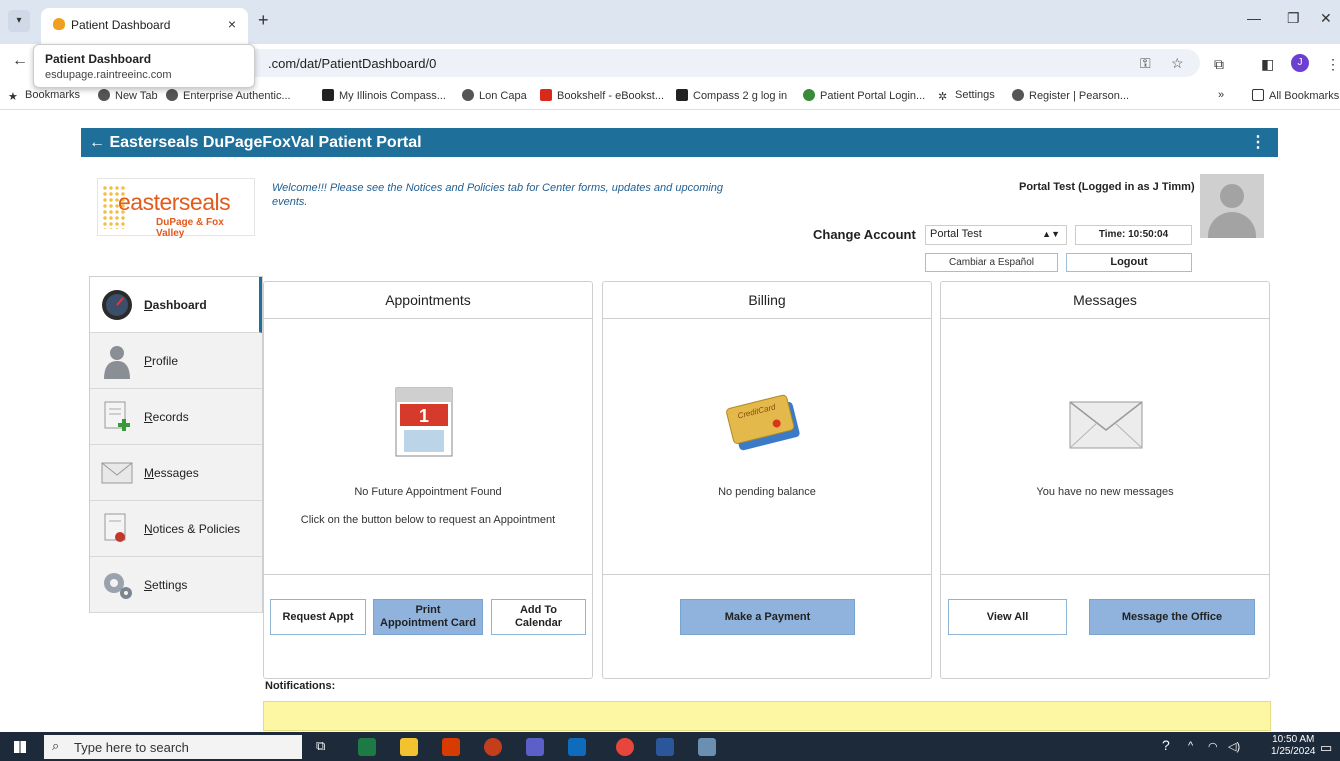 Image resolution: width=1340 pixels, height=761 pixels. I want to click on profile-avatar-icon: J, so click(1300, 63).